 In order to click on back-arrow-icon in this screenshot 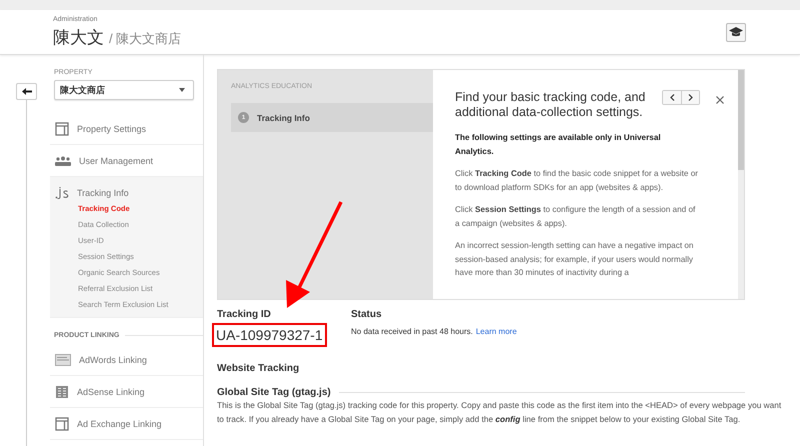, I will do `click(27, 92)`.